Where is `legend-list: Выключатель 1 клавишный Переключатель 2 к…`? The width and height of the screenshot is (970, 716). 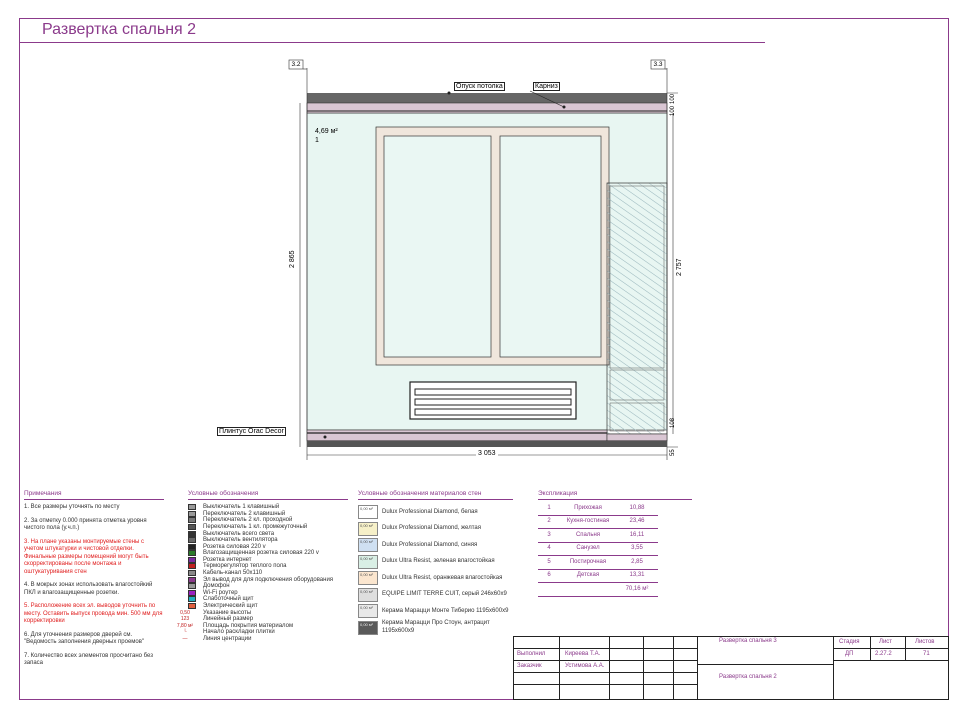 legend-list: Выключатель 1 клавишный Переключатель 2 к… is located at coordinates (262, 573).